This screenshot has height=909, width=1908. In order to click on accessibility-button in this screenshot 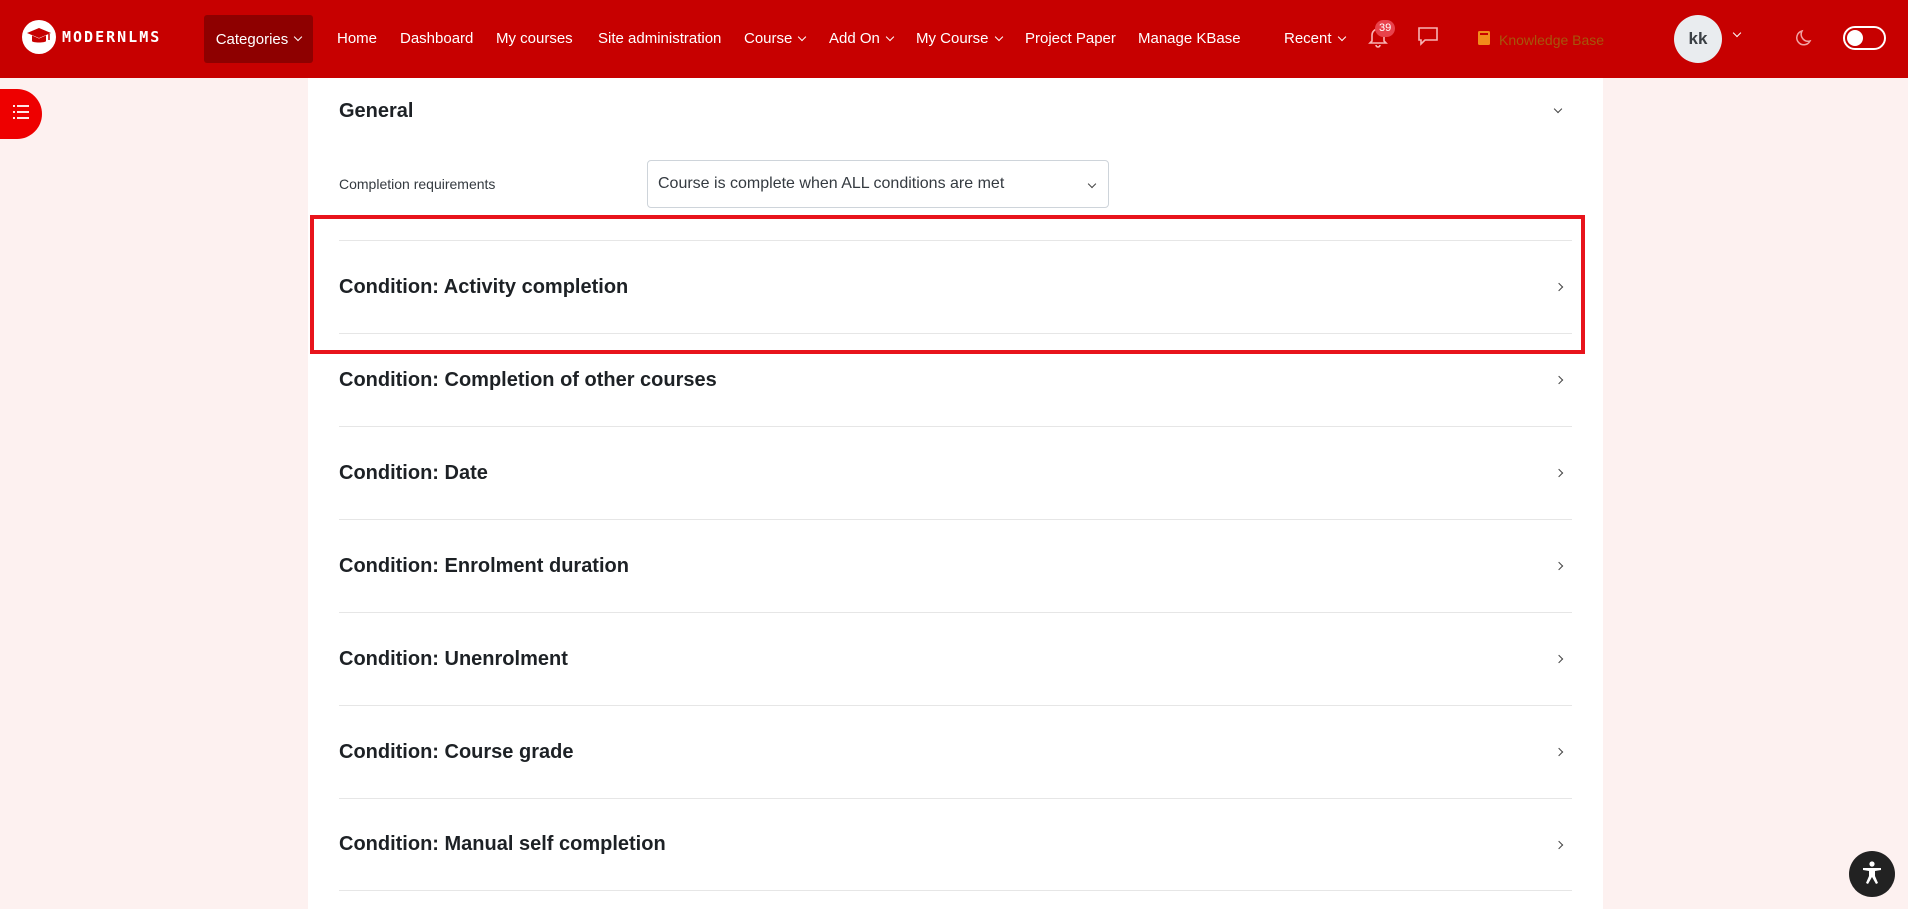, I will do `click(1872, 874)`.